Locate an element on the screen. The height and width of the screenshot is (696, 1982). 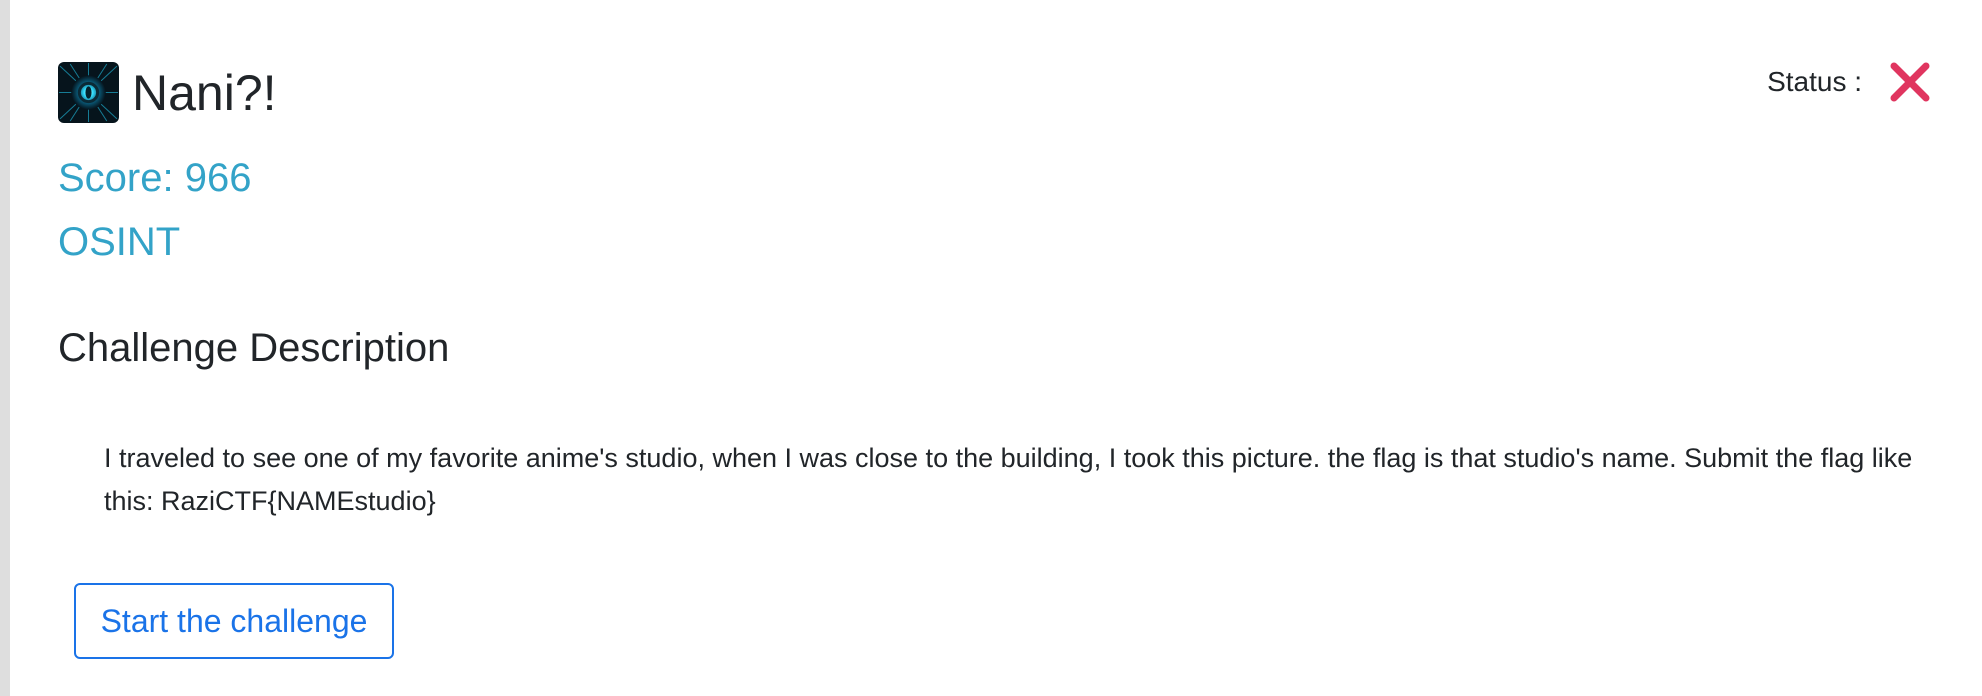
left-rail is located at coordinates (5, 348).